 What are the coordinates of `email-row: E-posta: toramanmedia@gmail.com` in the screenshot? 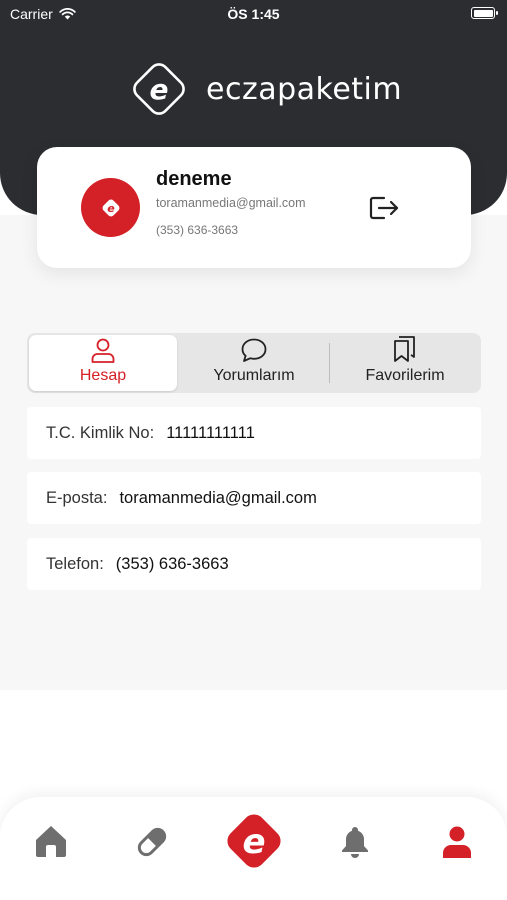 It's located at (254, 498).